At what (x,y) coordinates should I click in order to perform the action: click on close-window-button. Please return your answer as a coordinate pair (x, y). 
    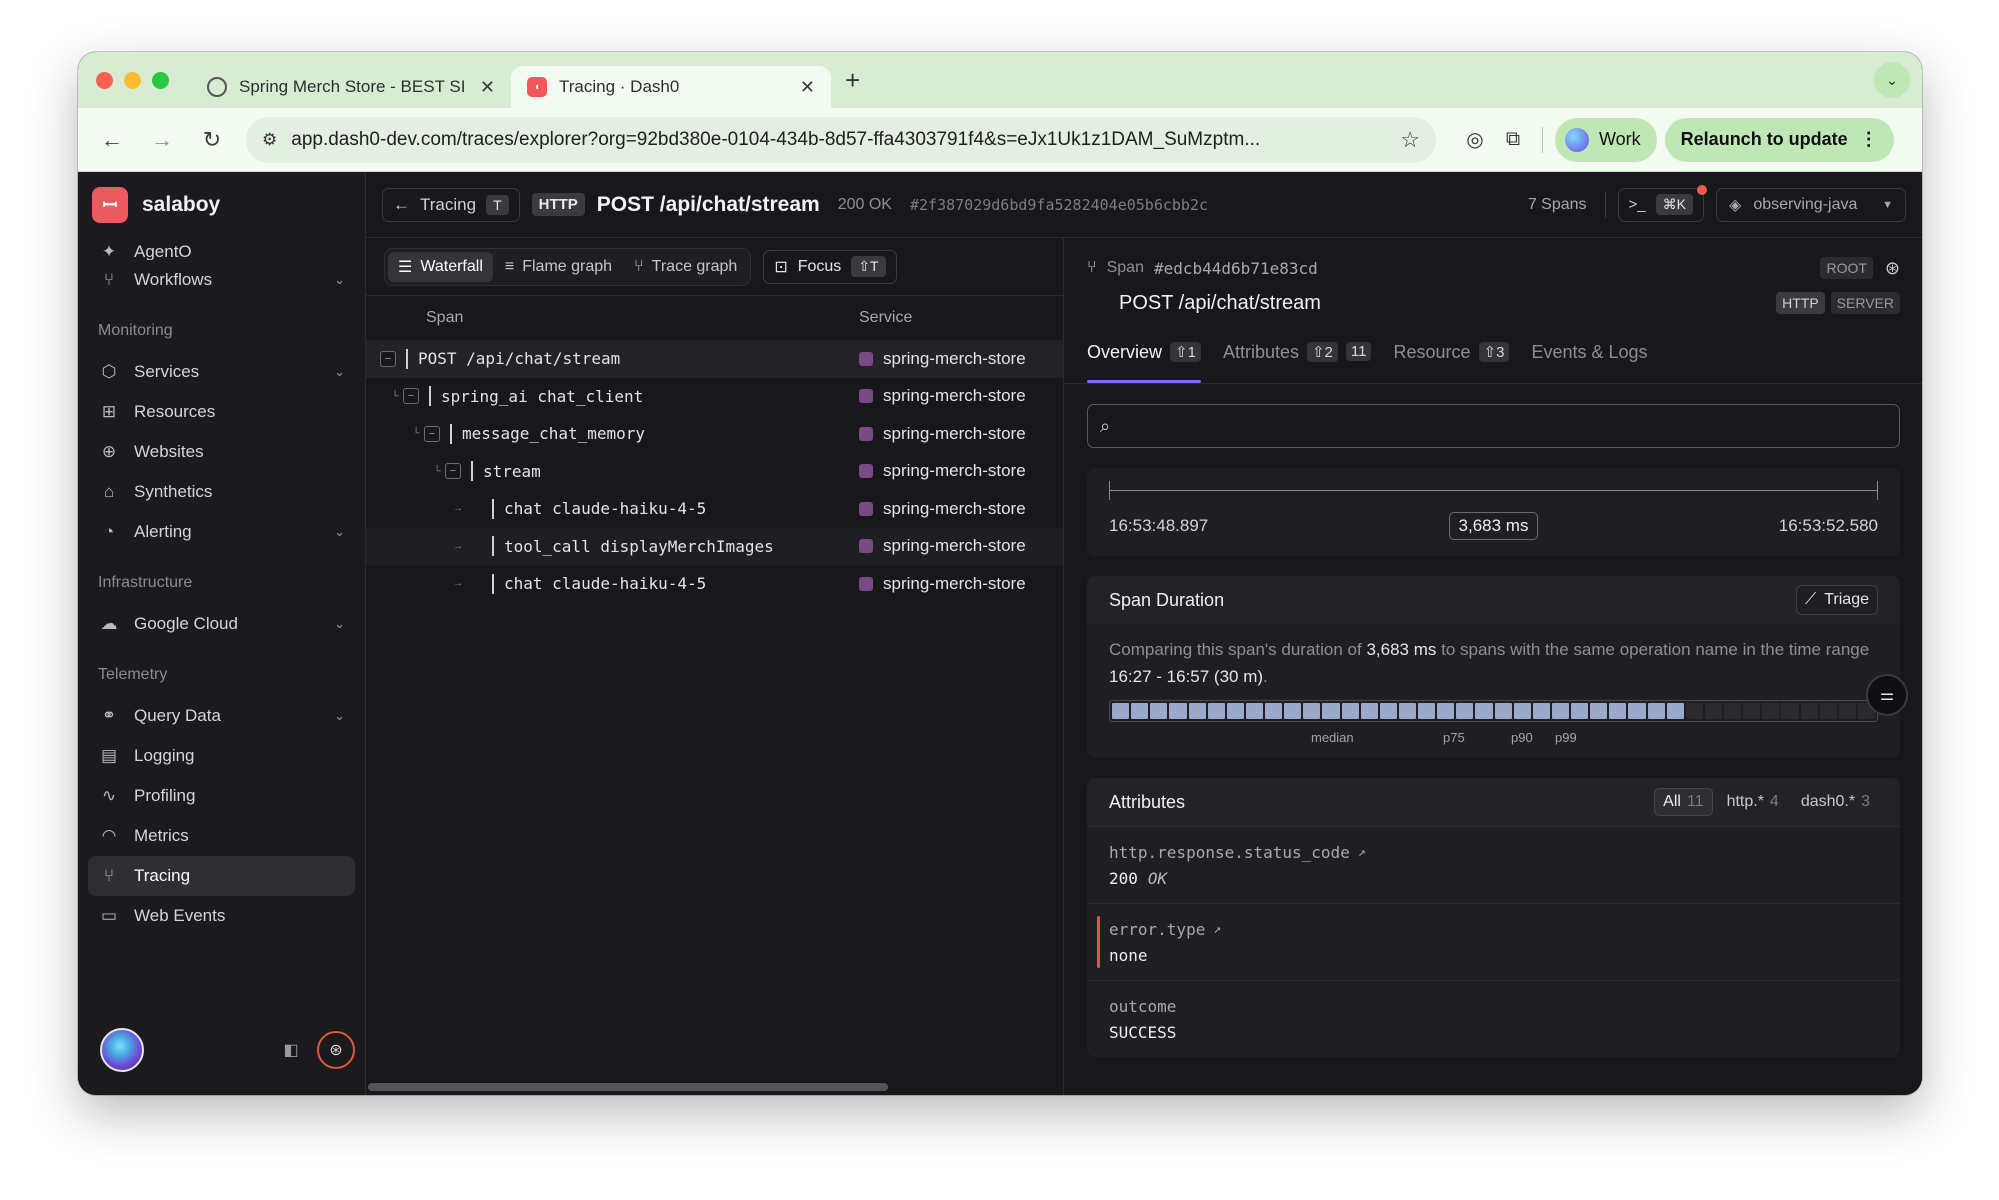
    Looking at the image, I should click on (104, 80).